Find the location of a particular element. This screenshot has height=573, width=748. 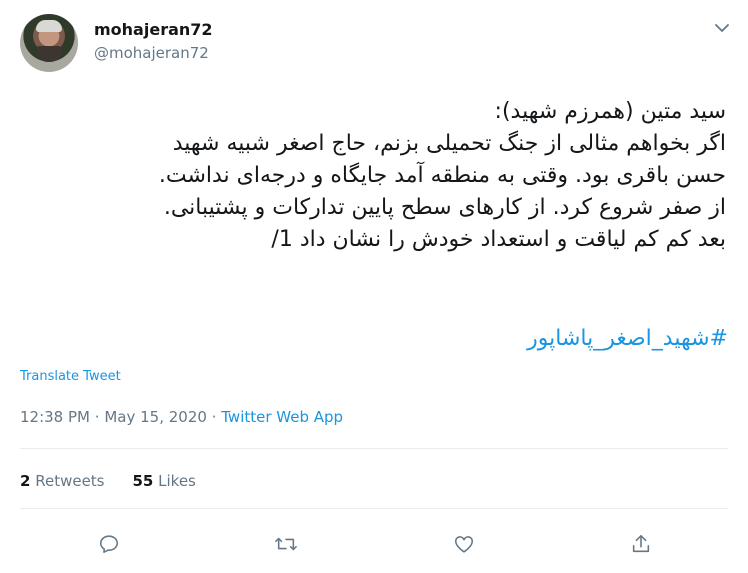

tweet-date: May 15, 2020 is located at coordinates (155, 417).